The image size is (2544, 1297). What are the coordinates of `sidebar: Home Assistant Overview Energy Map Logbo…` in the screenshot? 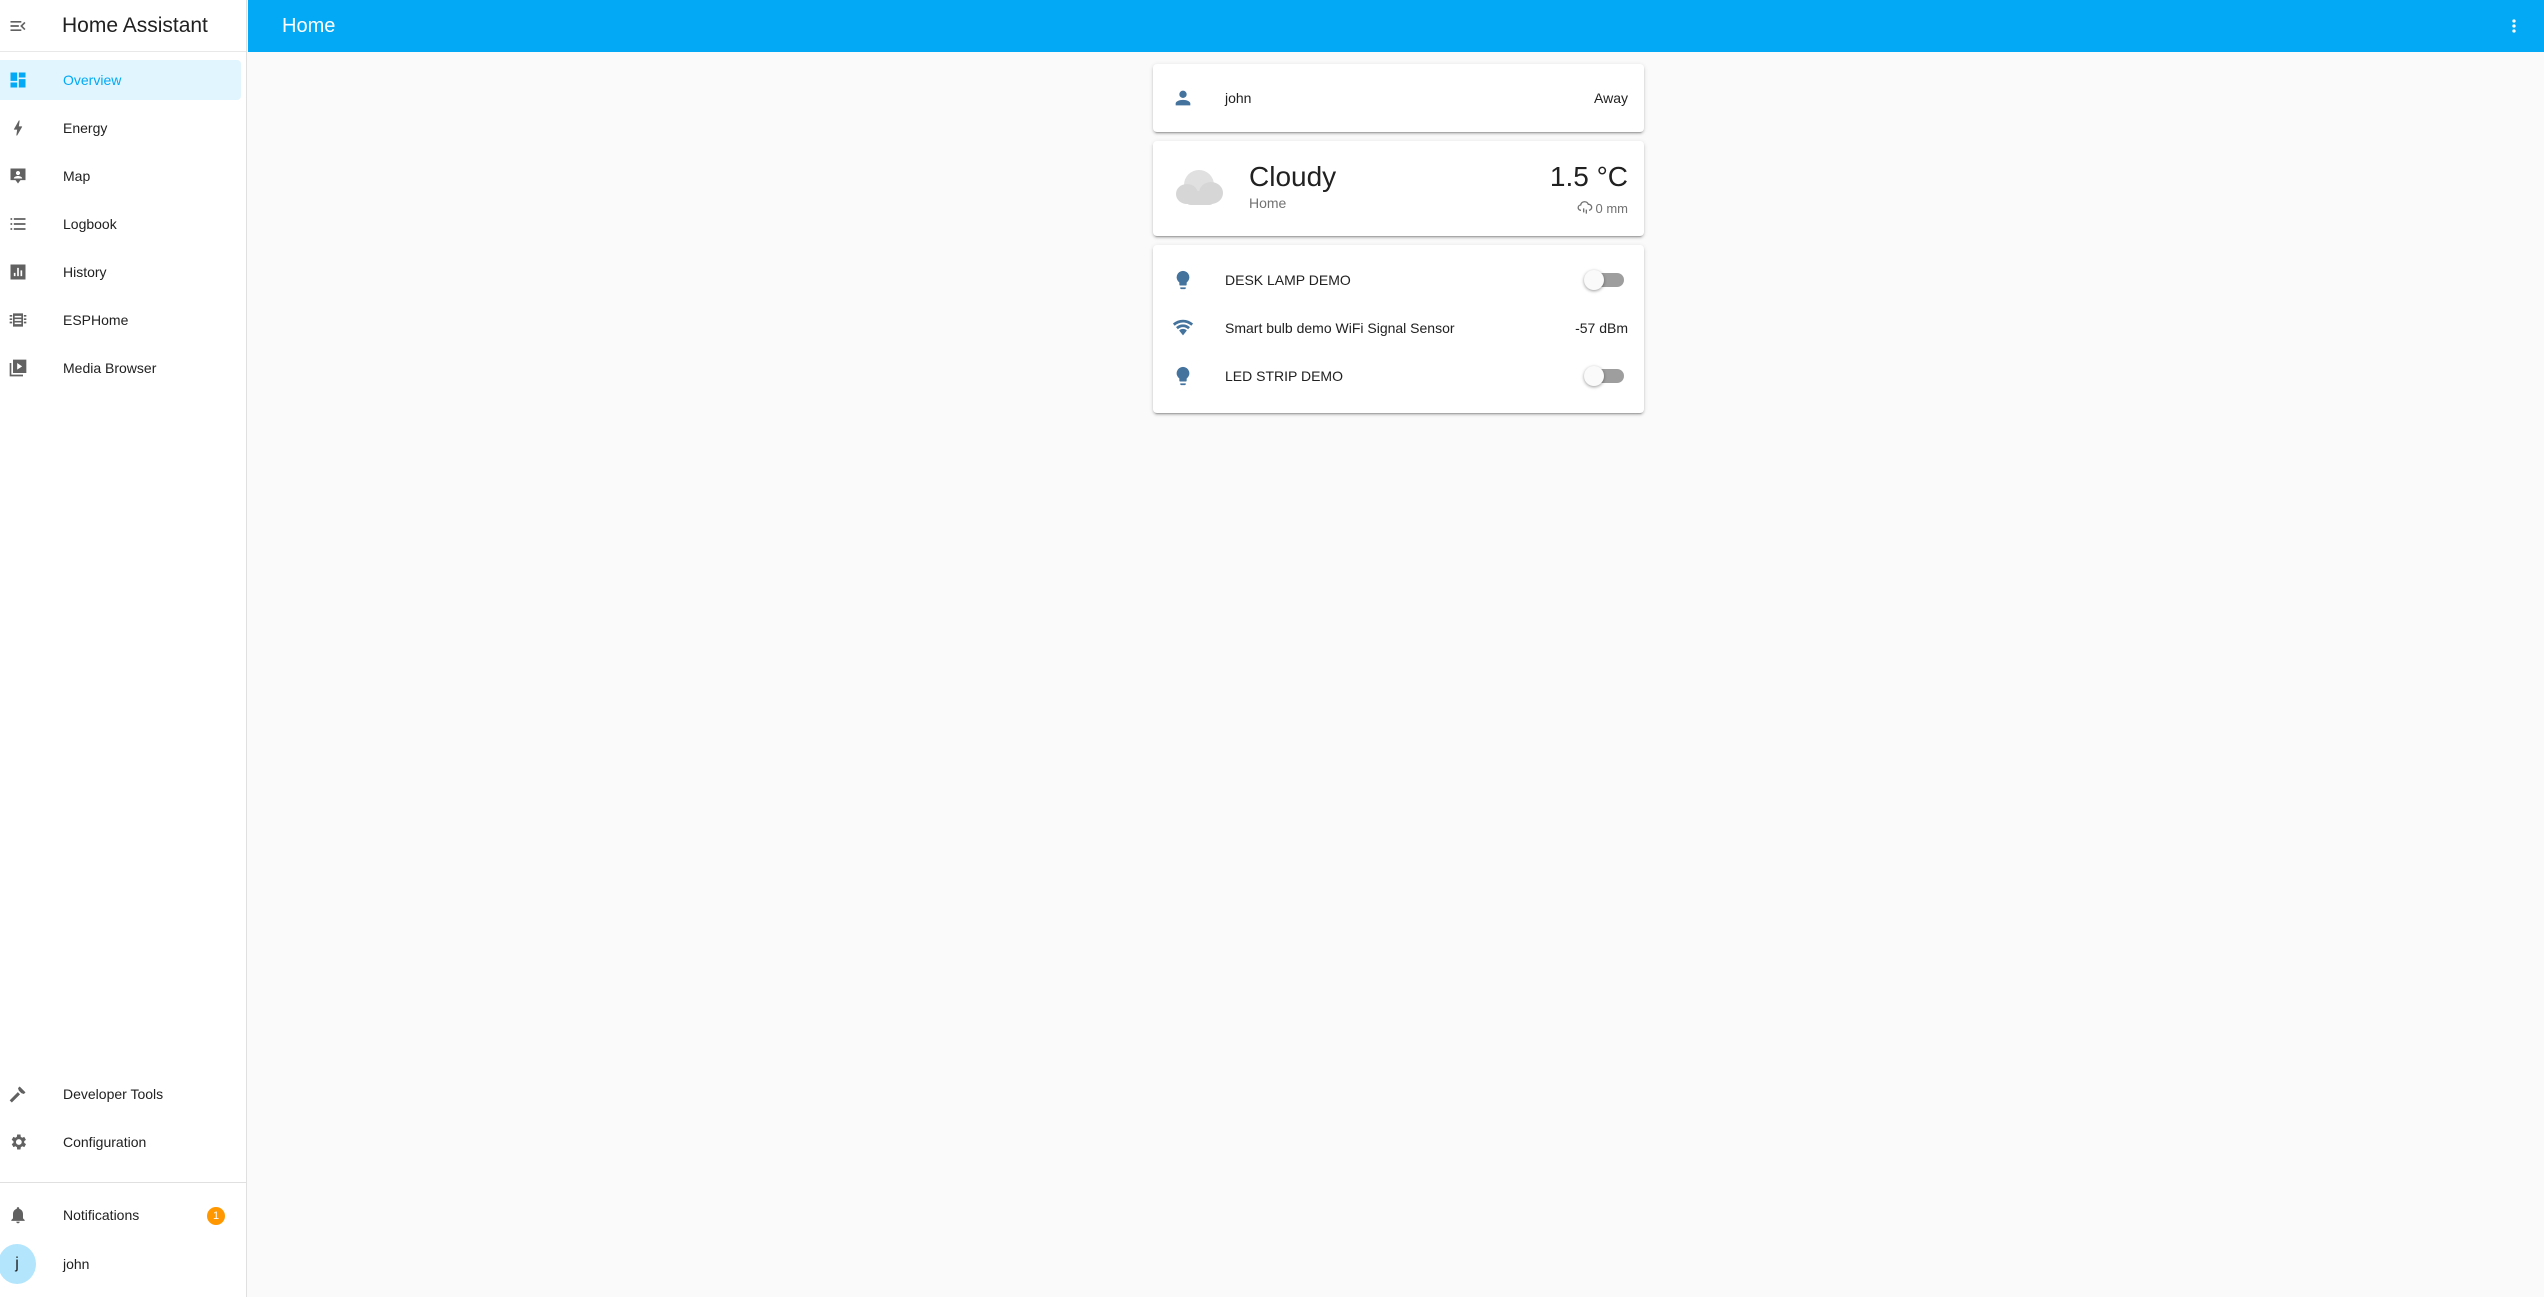 It's located at (123, 648).